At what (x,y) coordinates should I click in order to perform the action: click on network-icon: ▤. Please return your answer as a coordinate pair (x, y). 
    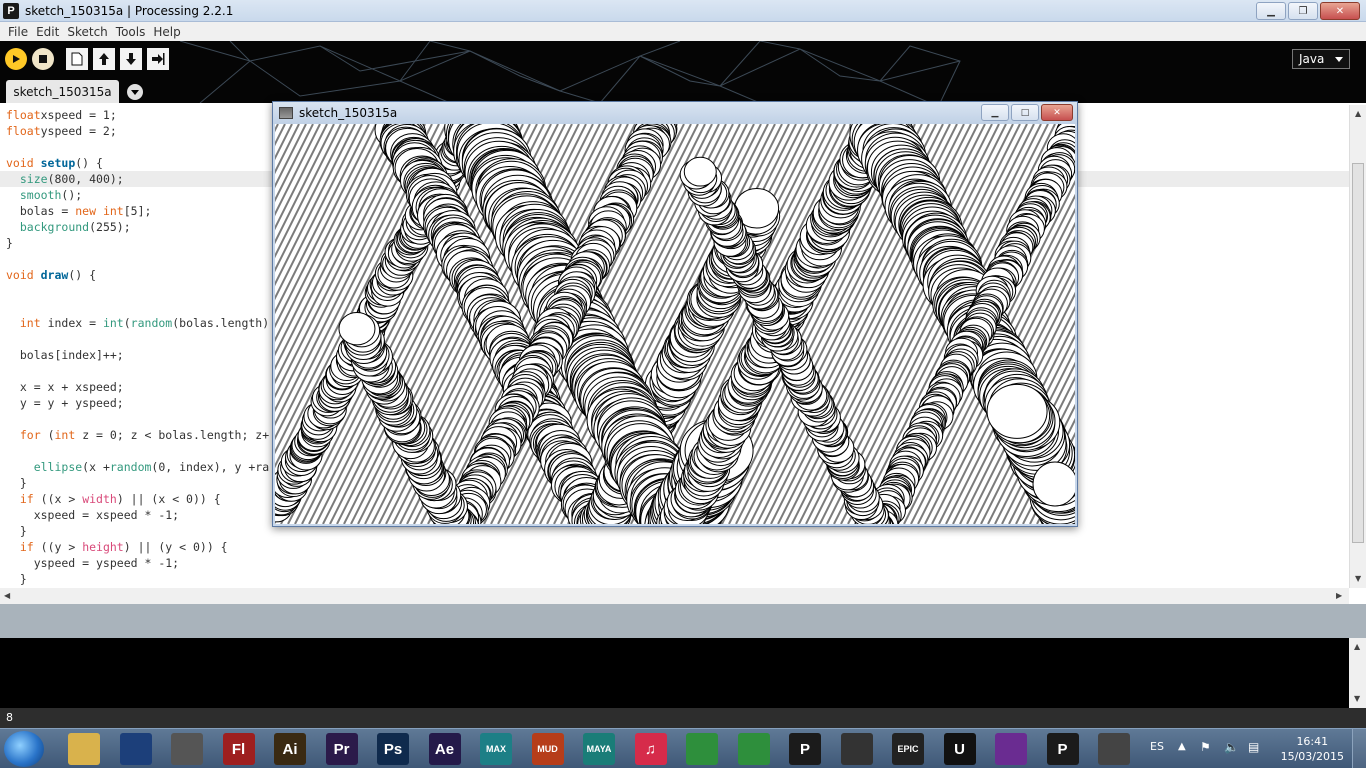
    Looking at the image, I should click on (1253, 747).